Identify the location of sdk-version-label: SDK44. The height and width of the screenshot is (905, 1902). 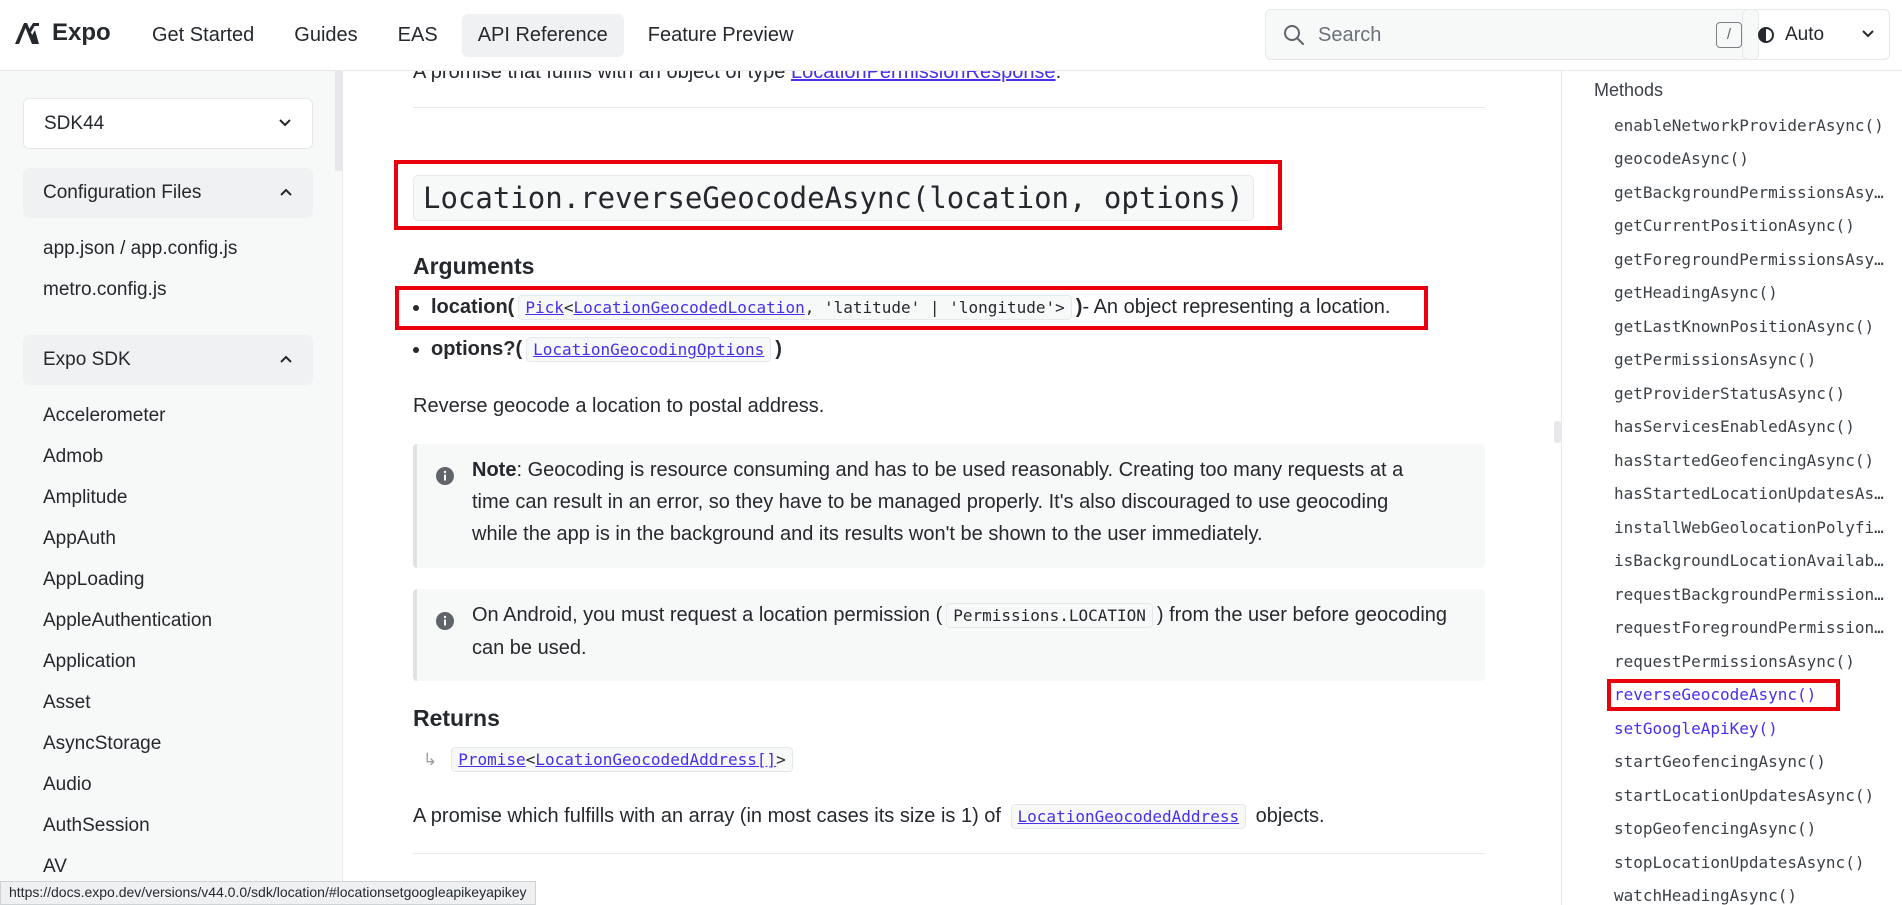
(74, 123).